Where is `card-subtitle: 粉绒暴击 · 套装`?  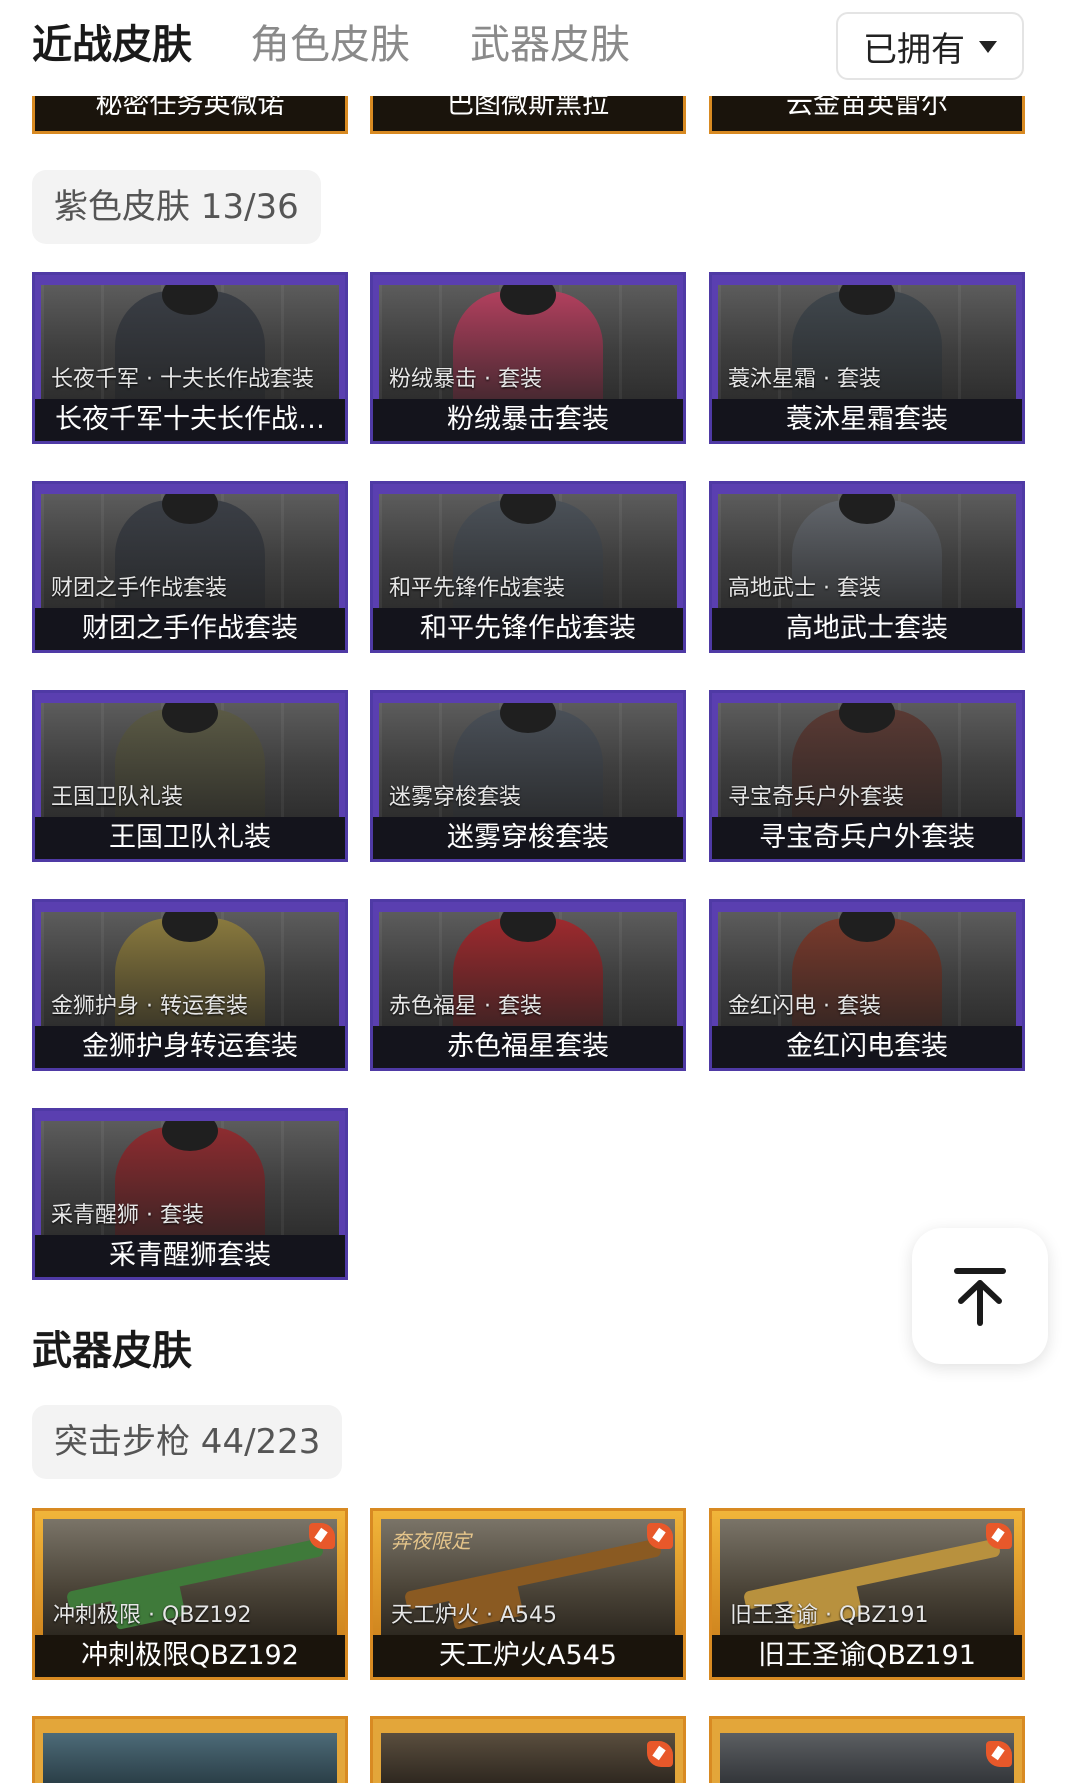
card-subtitle: 粉绒暴击 · 套装 is located at coordinates (465, 379).